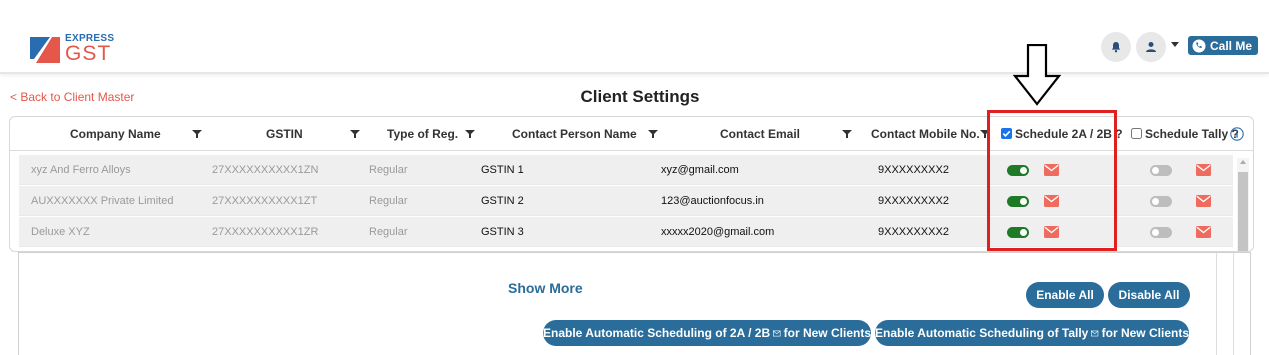 The height and width of the screenshot is (355, 1269). What do you see at coordinates (640, 96) in the screenshot?
I see `page-title: Client Settings` at bounding box center [640, 96].